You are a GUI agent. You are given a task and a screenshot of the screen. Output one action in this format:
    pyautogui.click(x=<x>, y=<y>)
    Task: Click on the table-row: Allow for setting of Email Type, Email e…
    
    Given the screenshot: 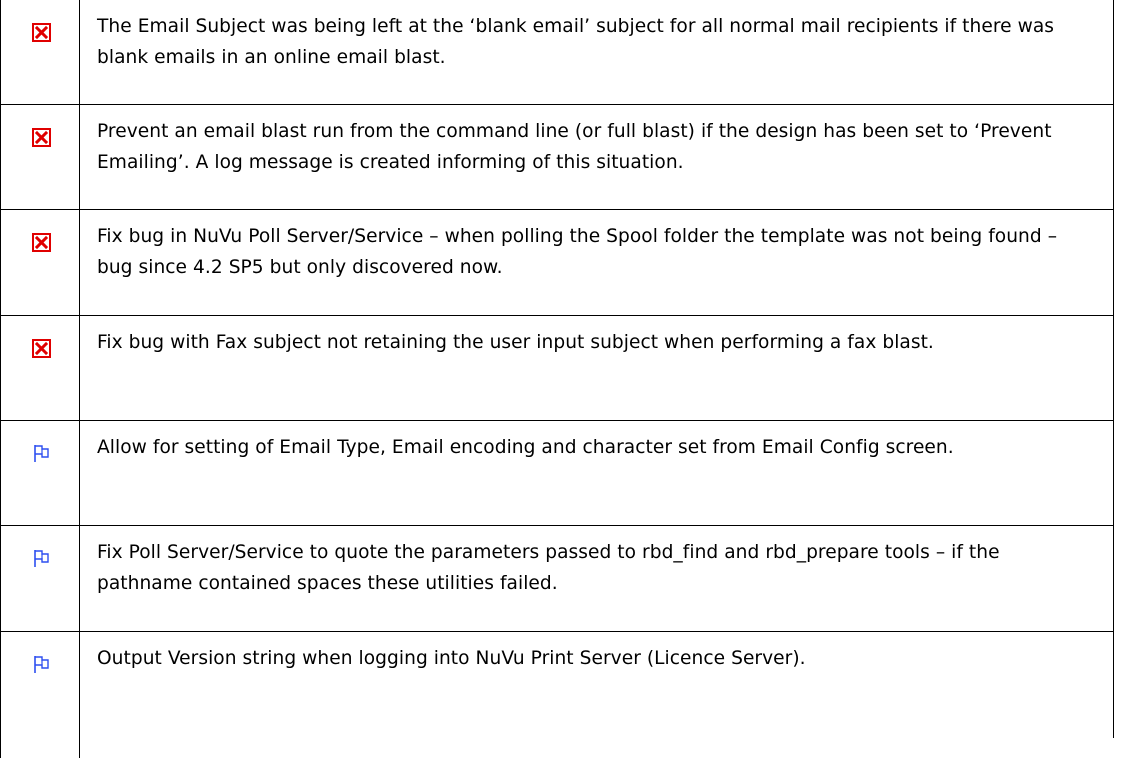 What is the action you would take?
    pyautogui.click(x=557, y=473)
    